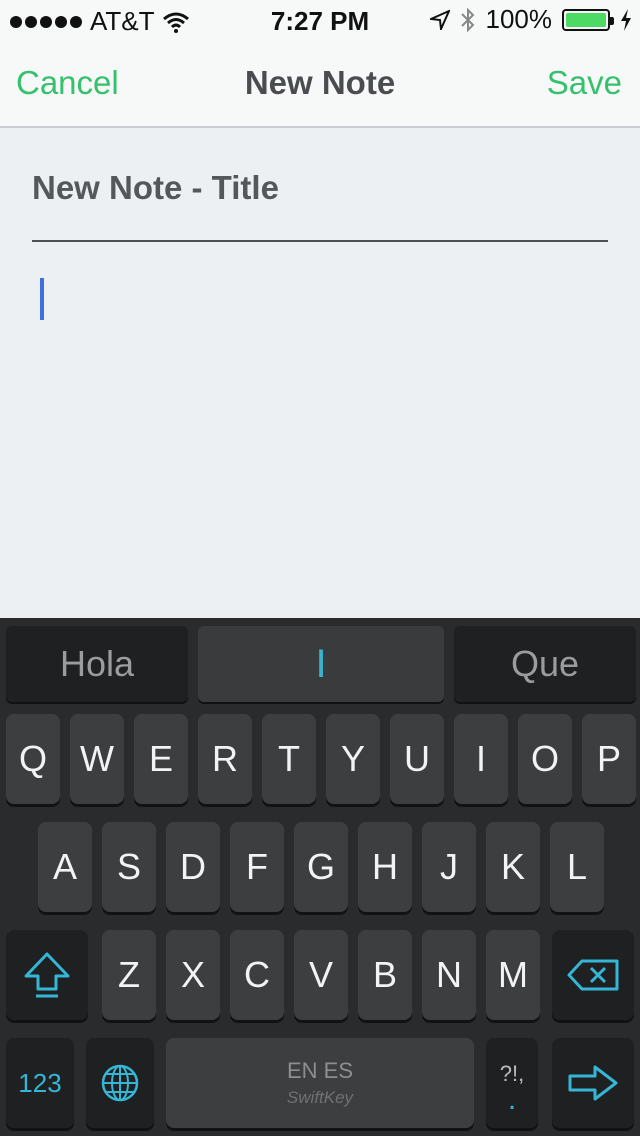  What do you see at coordinates (320, 188) in the screenshot?
I see `note-title-input` at bounding box center [320, 188].